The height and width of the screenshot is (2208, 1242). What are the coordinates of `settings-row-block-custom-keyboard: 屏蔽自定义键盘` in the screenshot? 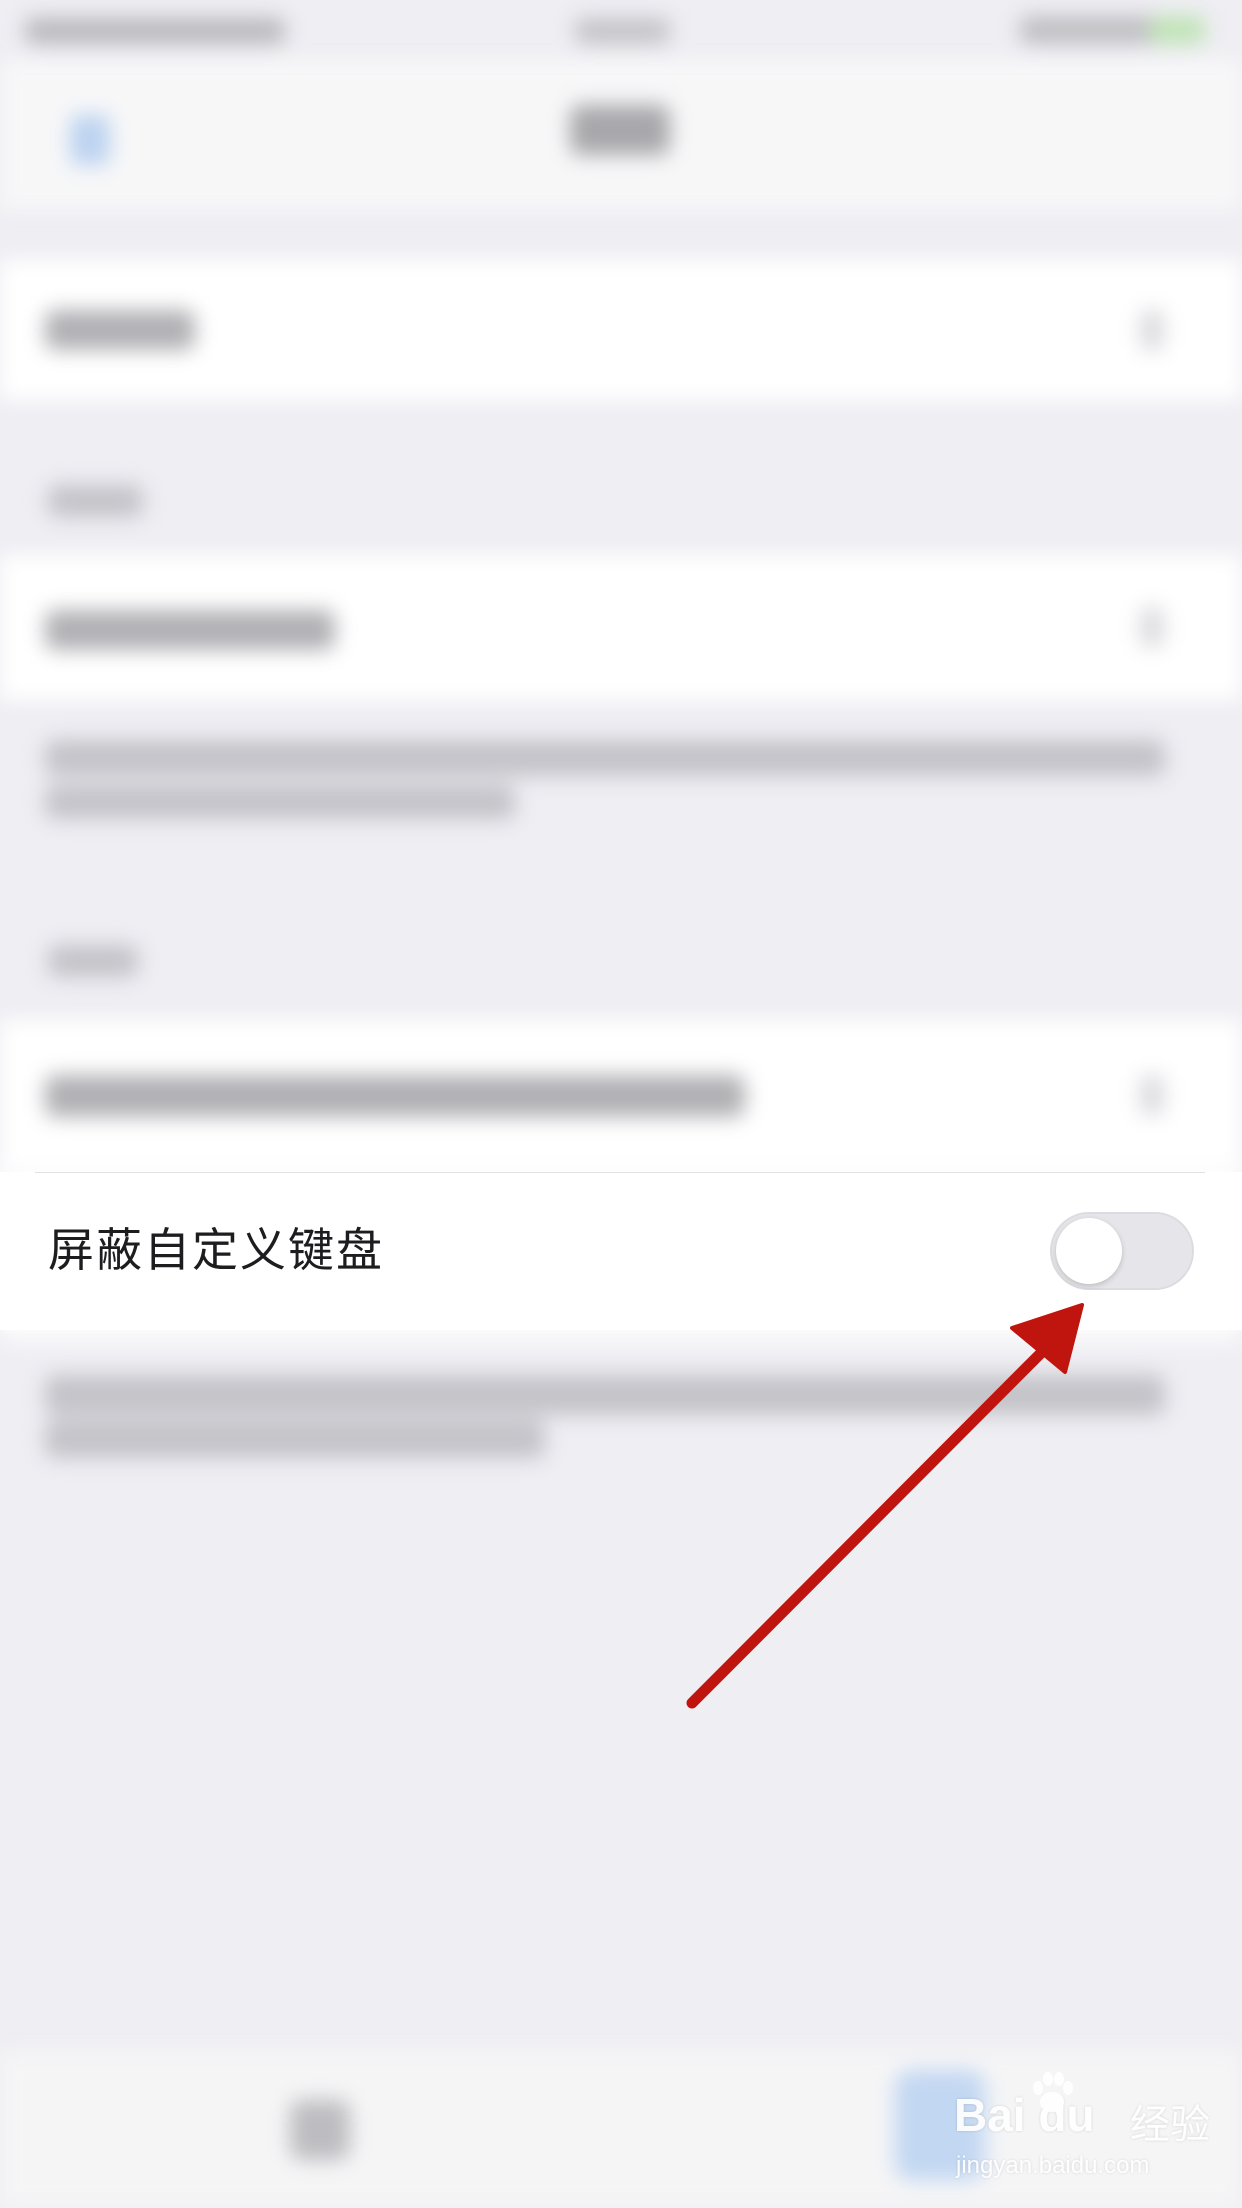 It's located at (621, 1251).